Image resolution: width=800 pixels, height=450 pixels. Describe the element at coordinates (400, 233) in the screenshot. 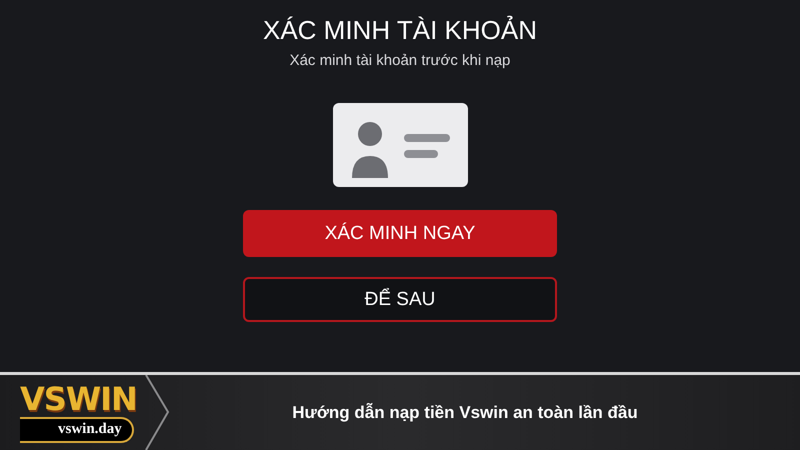

I see `verify-now-button: XÁC MINH NGAY` at that location.